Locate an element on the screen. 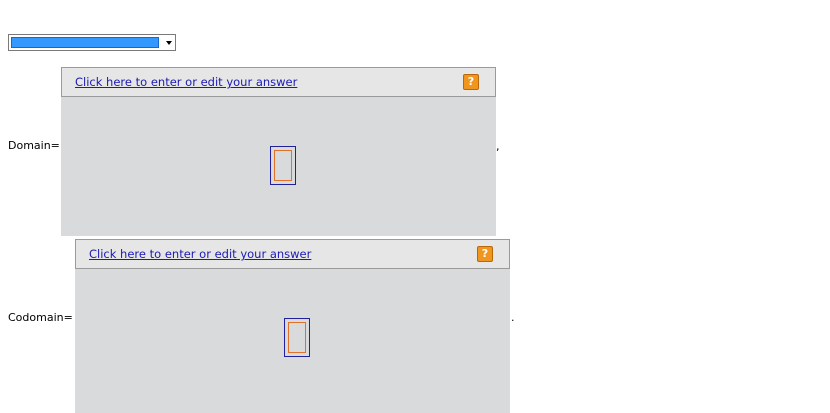 Image resolution: width=830 pixels, height=413 pixels. domain-input-caret-box is located at coordinates (283, 165).